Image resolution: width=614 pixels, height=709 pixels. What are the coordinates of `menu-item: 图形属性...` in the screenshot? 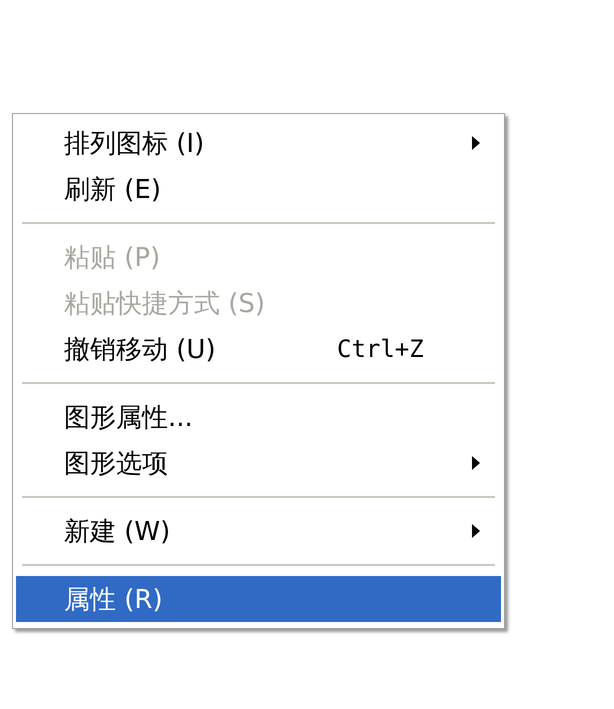 It's located at (258, 417).